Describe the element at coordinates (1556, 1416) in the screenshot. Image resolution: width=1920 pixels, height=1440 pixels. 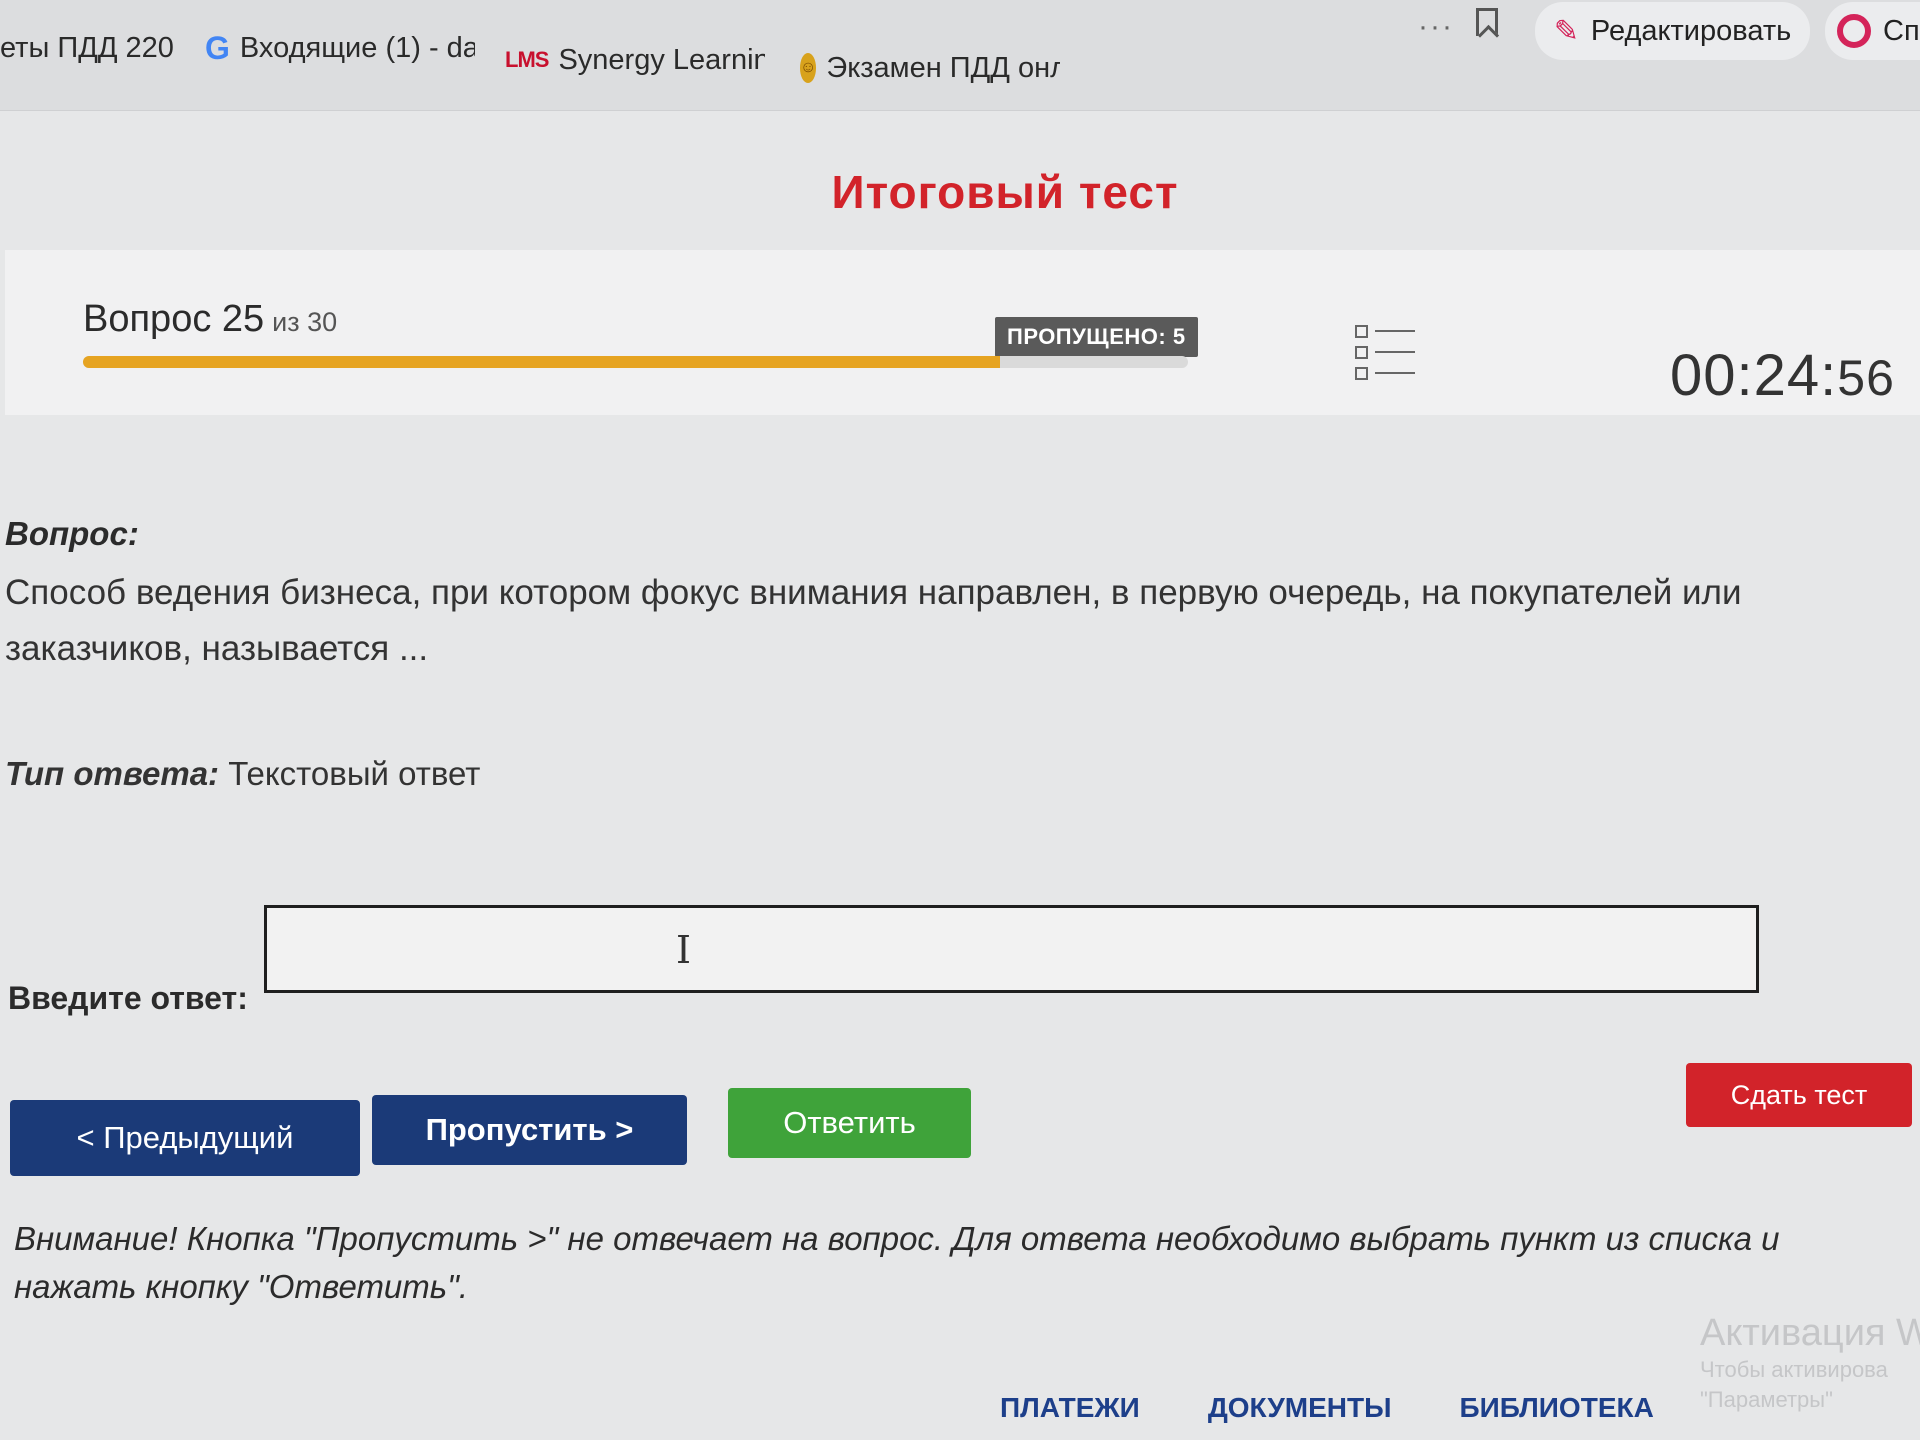
I see `footer-link-library: БИБЛИОТЕКА` at that location.